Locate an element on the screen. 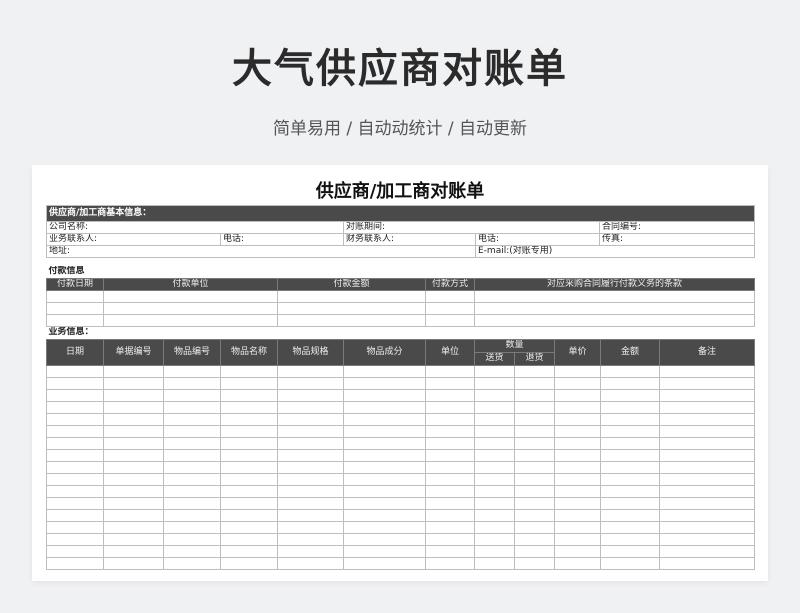 The image size is (800, 613). fax-cell: 传真: is located at coordinates (677, 239).